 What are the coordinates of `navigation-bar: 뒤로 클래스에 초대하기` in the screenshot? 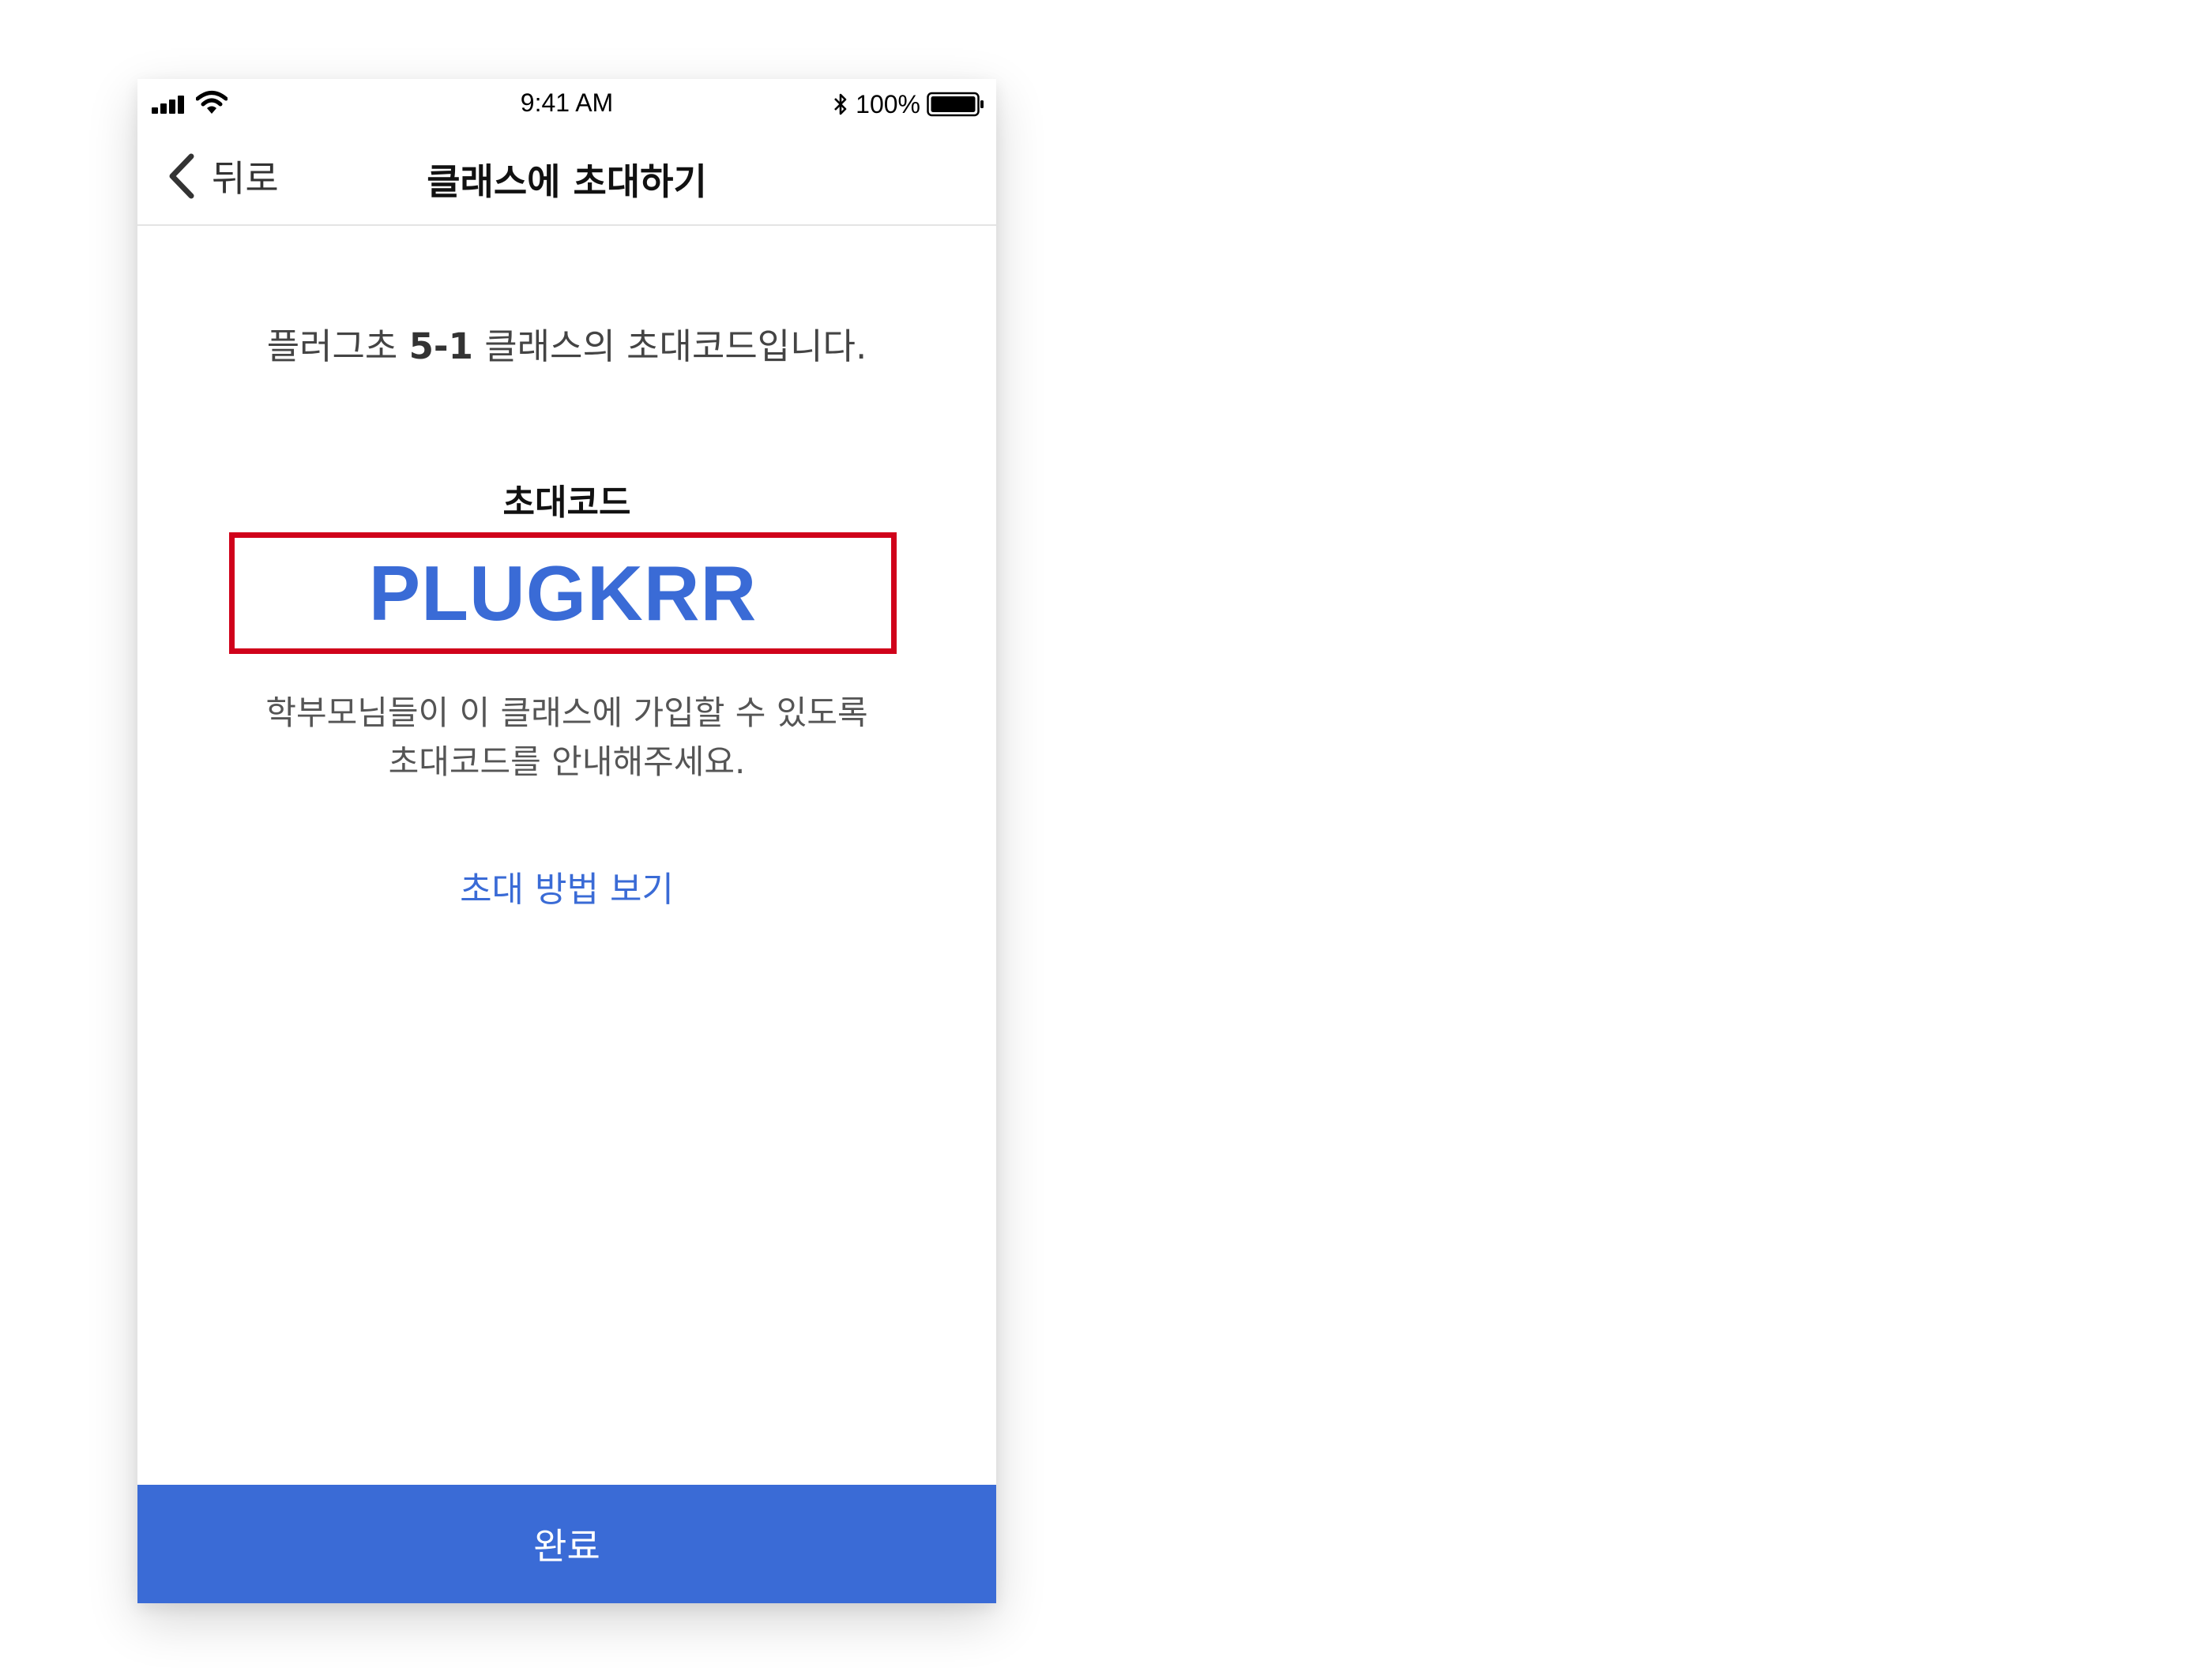 It's located at (567, 178).